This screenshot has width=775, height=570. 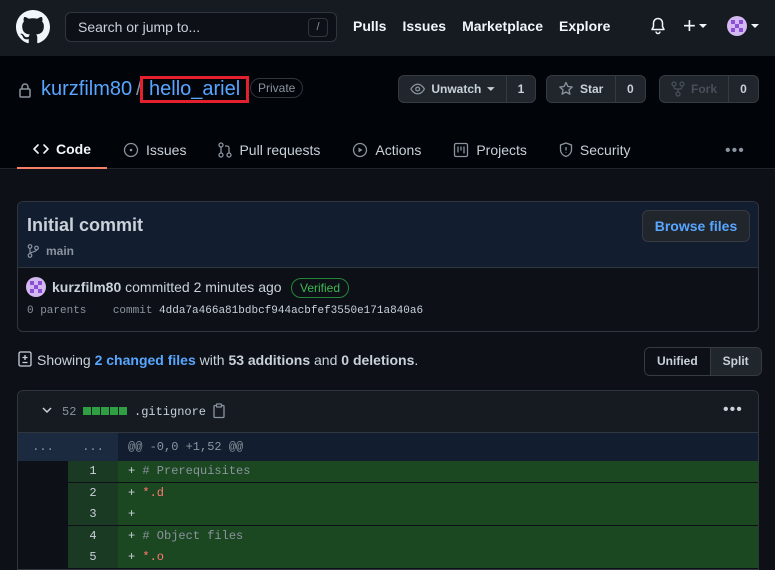 What do you see at coordinates (438, 493) in the screenshot?
I see `diff-line-code: + *.d` at bounding box center [438, 493].